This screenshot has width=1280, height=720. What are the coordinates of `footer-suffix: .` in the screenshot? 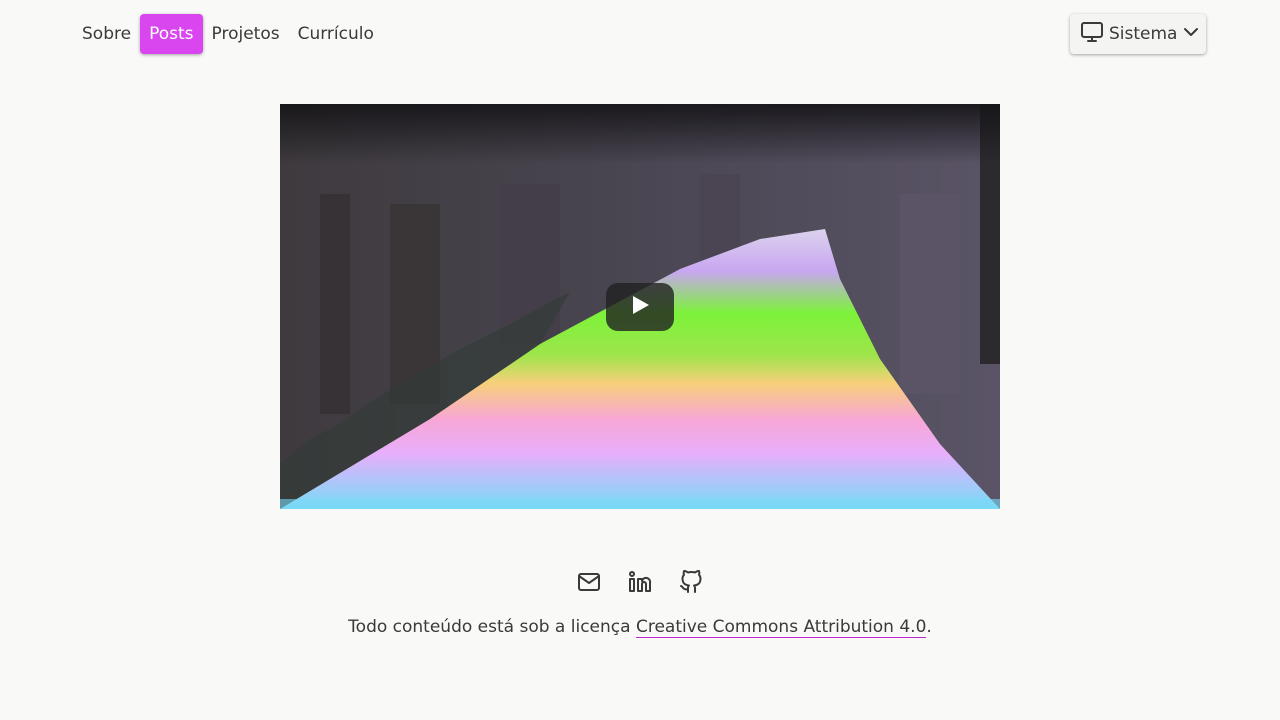 It's located at (929, 627).